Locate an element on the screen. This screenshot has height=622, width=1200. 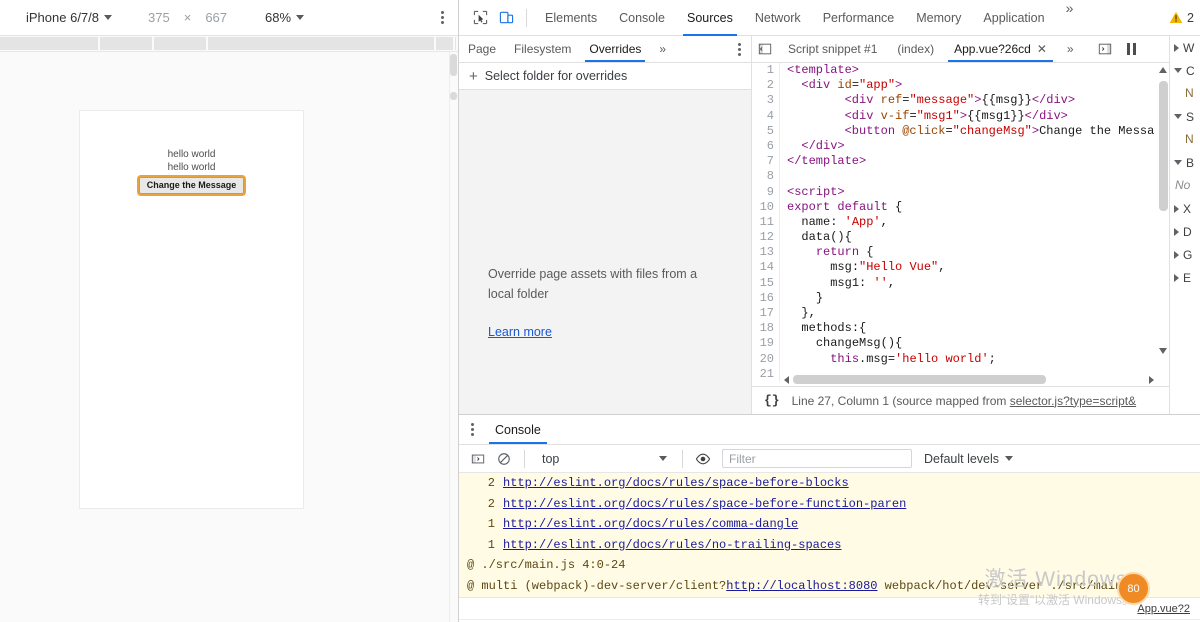
editor-vscroll-thumb is located at coordinates (1163, 146).